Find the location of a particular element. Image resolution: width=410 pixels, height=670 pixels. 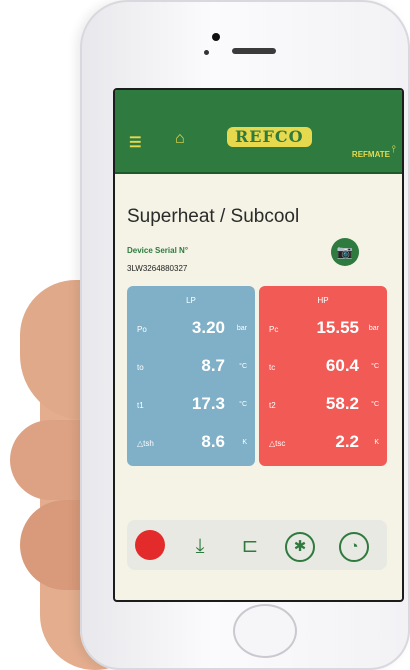

bottom-toolbar: ⤓ ⊏ ✱ ◔ is located at coordinates (257, 545).